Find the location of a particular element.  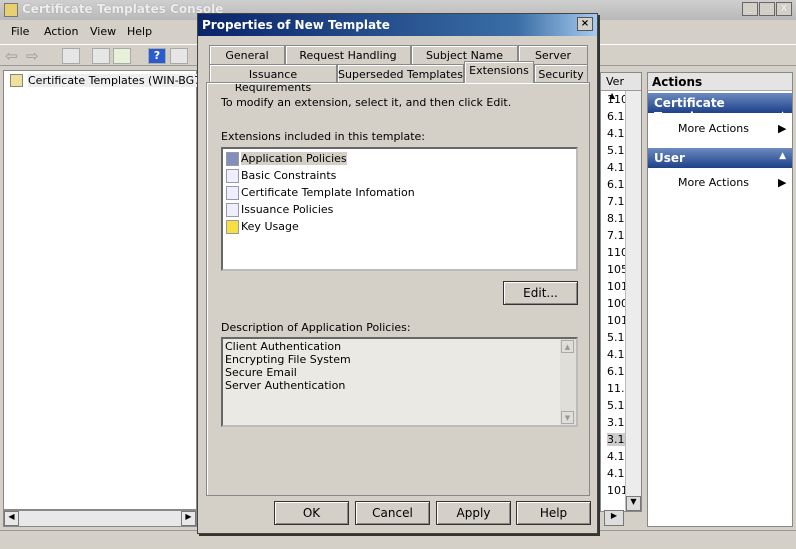

more-actions-user: More Actions is located at coordinates (713, 182).